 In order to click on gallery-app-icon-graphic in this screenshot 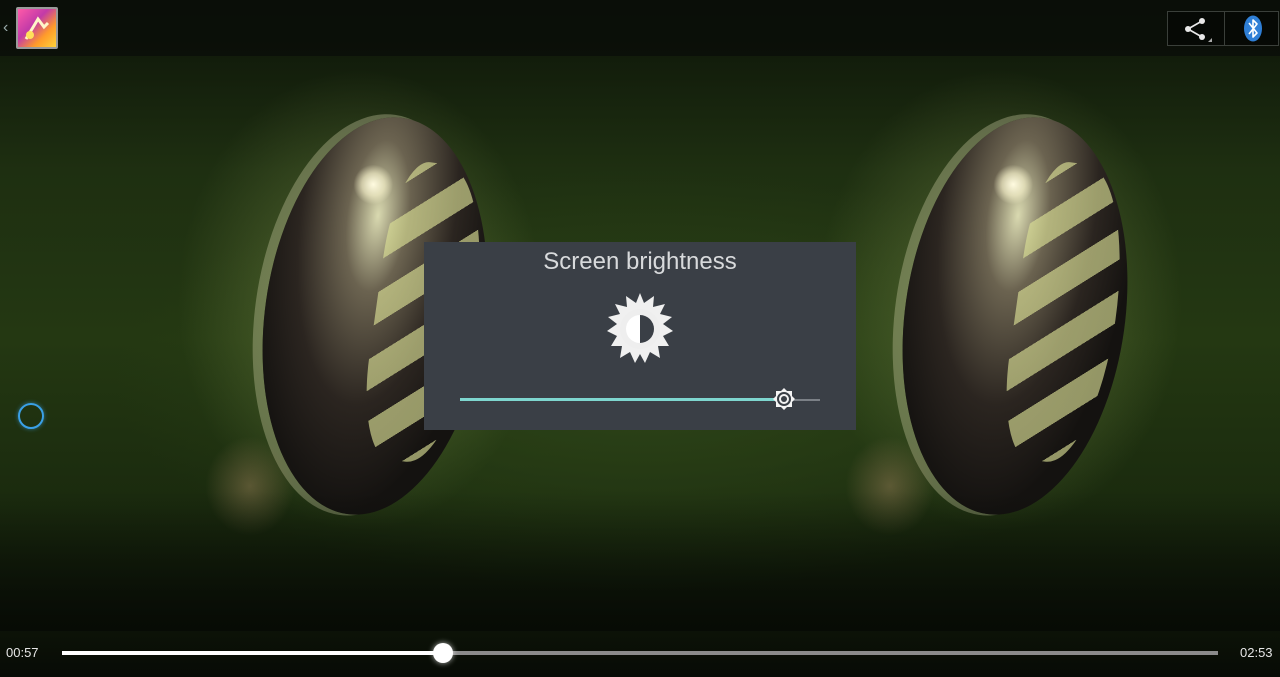, I will do `click(37, 28)`.